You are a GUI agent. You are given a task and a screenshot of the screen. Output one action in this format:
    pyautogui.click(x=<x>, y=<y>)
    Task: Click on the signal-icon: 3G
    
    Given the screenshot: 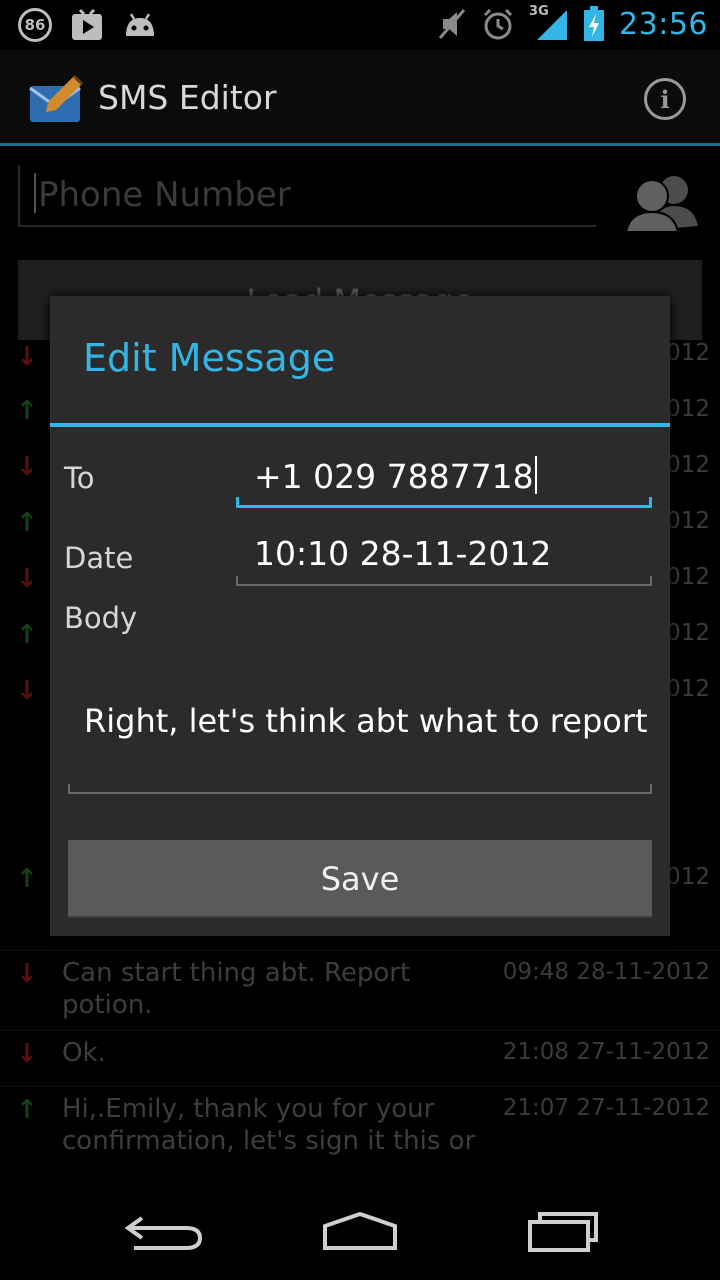 What is the action you would take?
    pyautogui.click(x=549, y=23)
    